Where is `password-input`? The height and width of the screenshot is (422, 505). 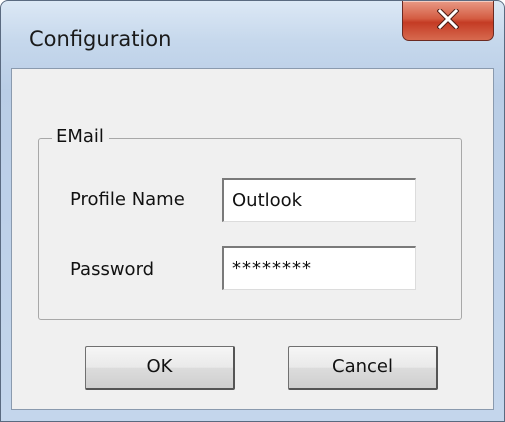 password-input is located at coordinates (319, 268).